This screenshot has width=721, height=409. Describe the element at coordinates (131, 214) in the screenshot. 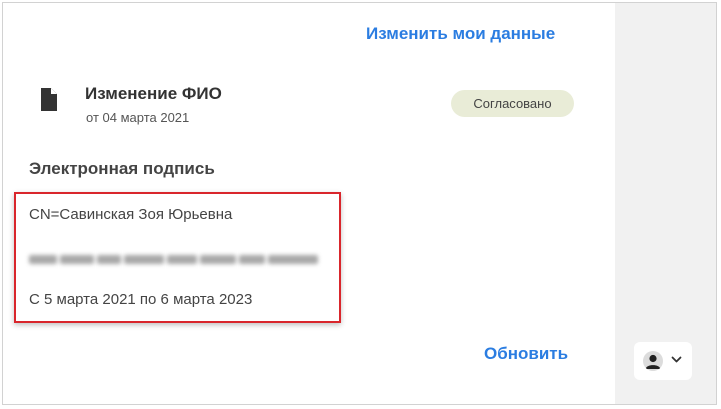

I see `signature-owner: CN=Савинская Зоя Юрьевна` at that location.